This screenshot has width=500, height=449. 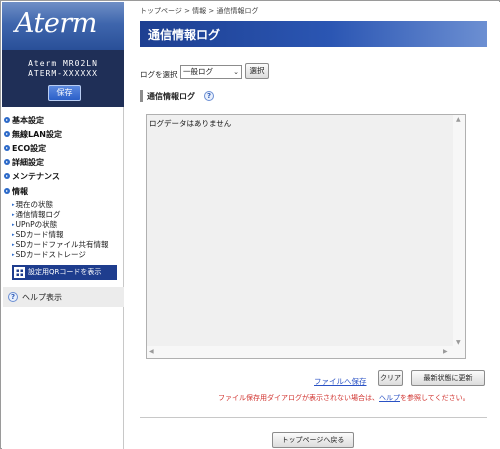 I want to click on breadcrumb: トップページ > 情報 > 通信情報ログ, so click(x=199, y=11).